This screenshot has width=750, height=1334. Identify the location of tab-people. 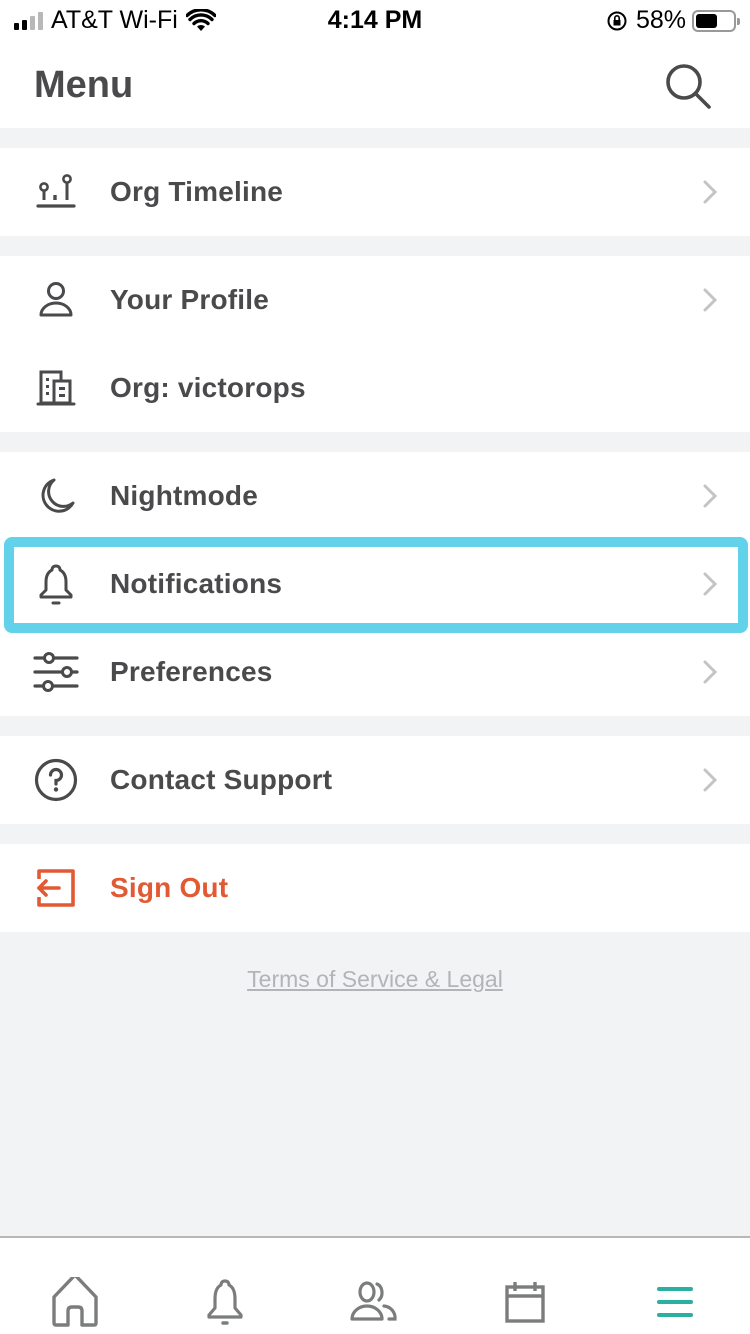
(375, 1302).